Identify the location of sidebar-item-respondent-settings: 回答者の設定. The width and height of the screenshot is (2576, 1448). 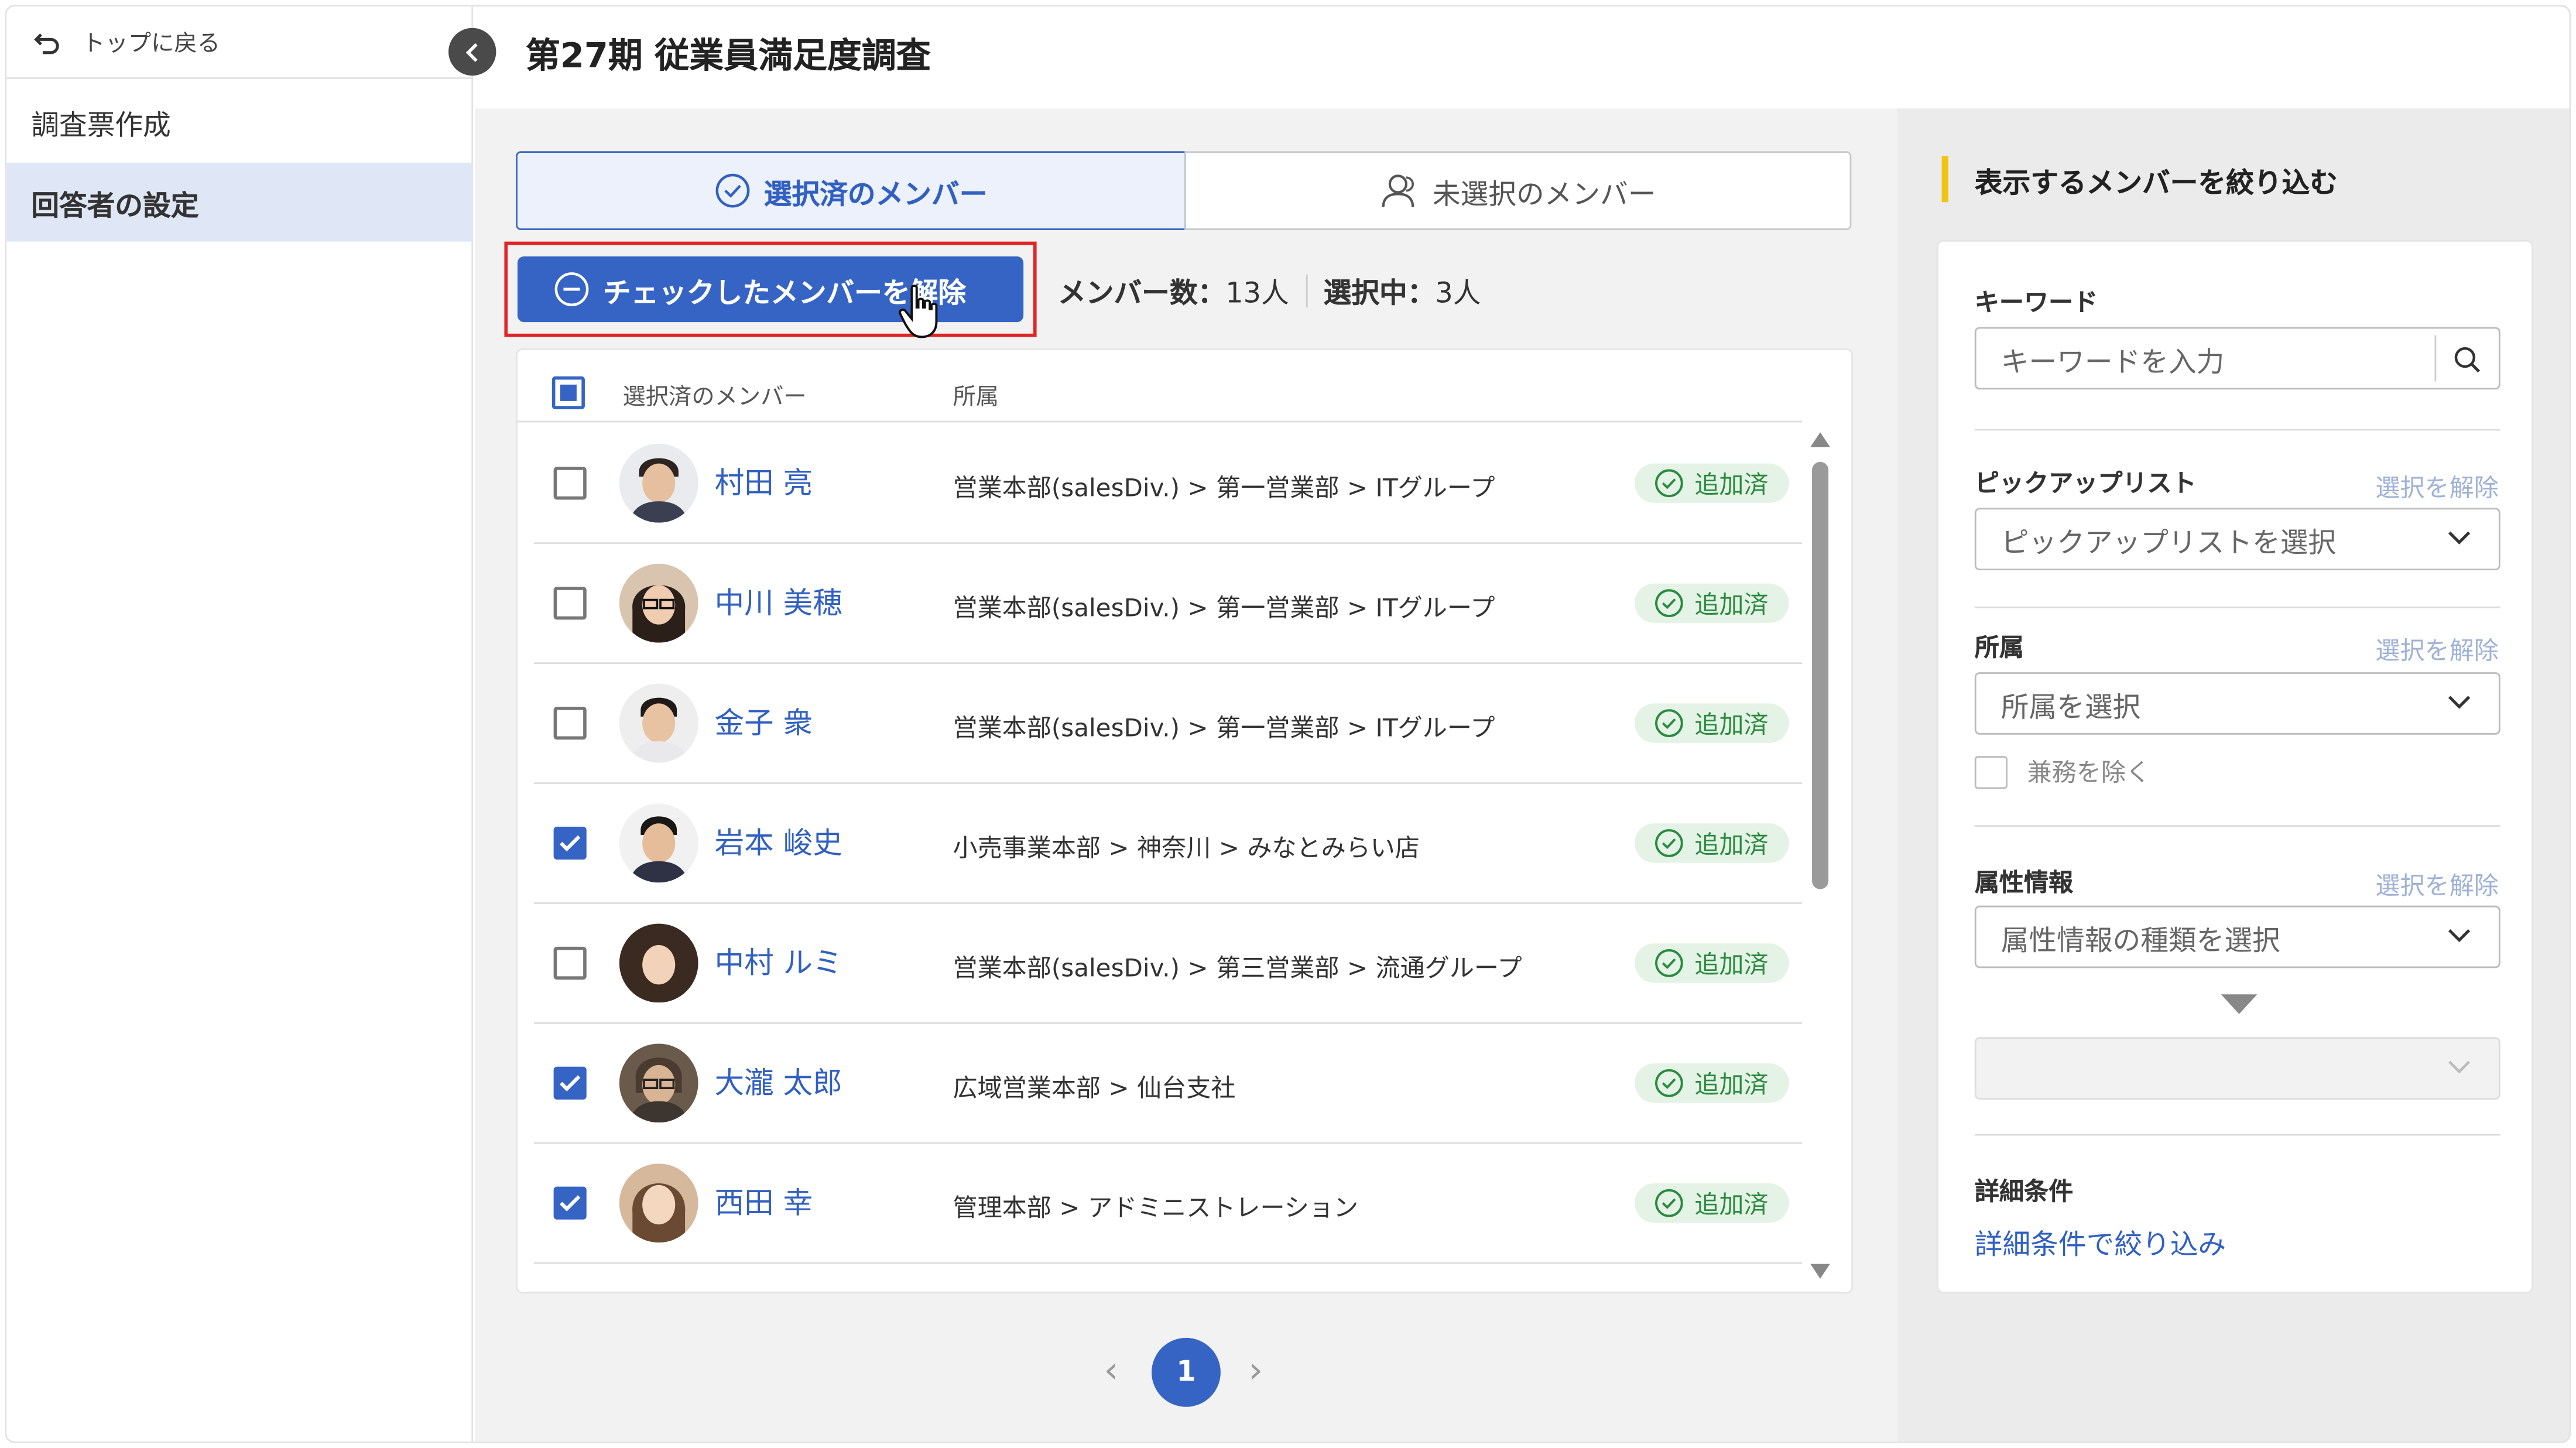
(240, 202).